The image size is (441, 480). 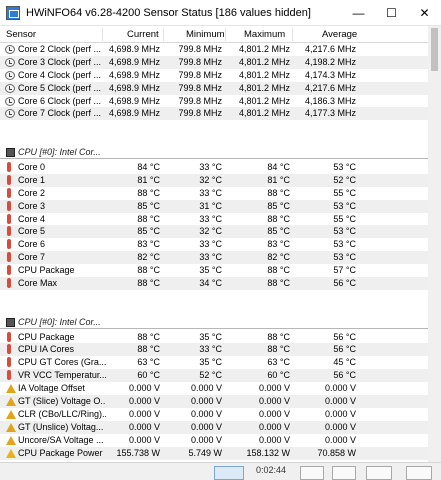 I want to click on sensor-name: CPU Package, so click(x=46, y=336).